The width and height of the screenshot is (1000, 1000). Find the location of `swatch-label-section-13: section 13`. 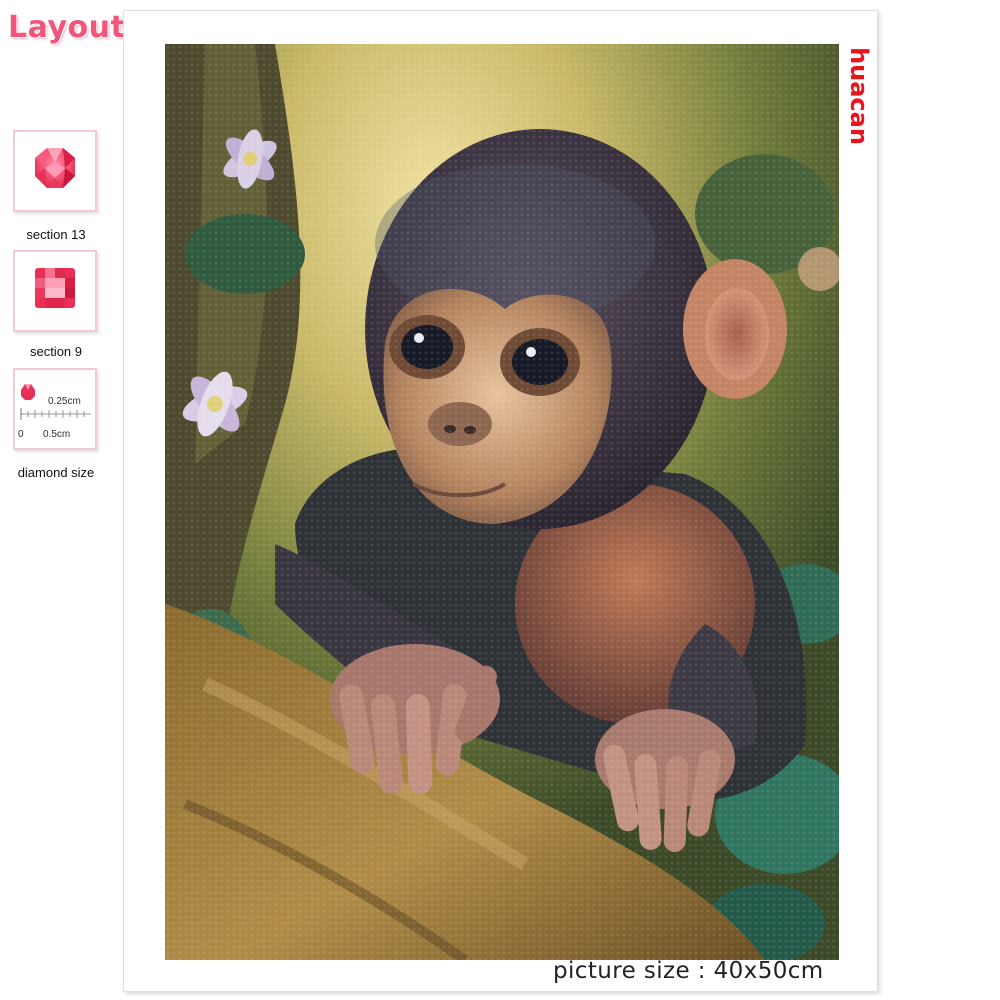

swatch-label-section-13: section 13 is located at coordinates (56, 234).